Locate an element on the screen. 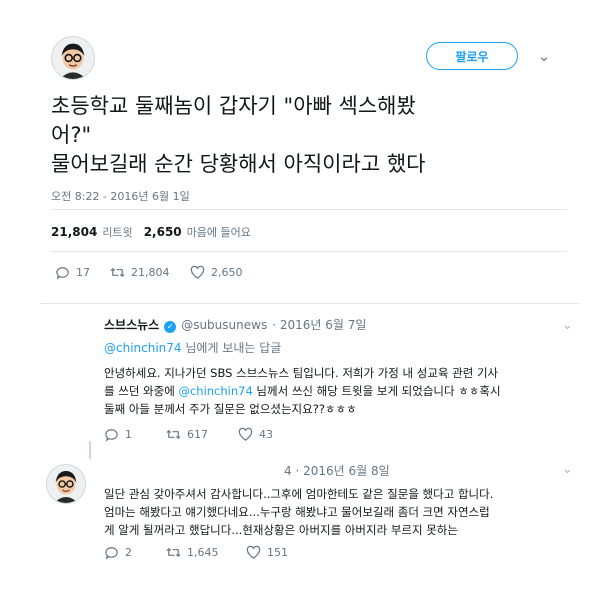 Image resolution: width=600 pixels, height=590 pixels. reply-body-line: 둘째 아들 분께서 주가 질문은 없으셨는지요??ㅎㅎㅎ is located at coordinates (230, 409).